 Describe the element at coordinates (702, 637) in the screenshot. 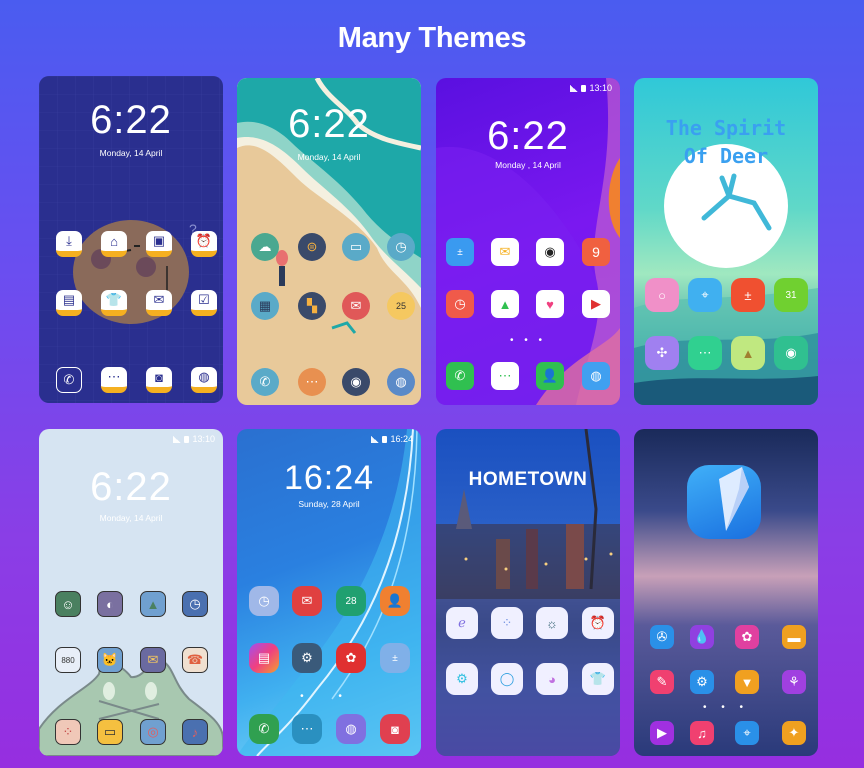

I see `drop-icon: 💧` at that location.